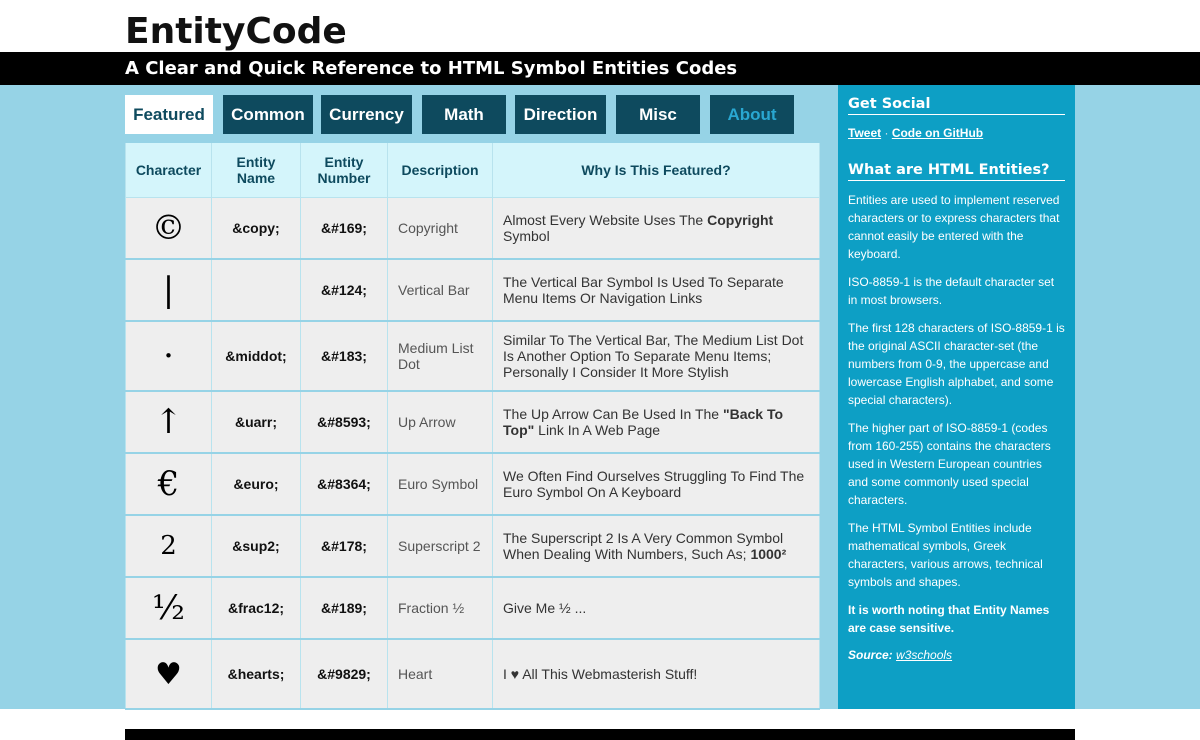 The width and height of the screenshot is (1200, 740). Describe the element at coordinates (344, 290) in the screenshot. I see `cell-entity-number: &#124;` at that location.